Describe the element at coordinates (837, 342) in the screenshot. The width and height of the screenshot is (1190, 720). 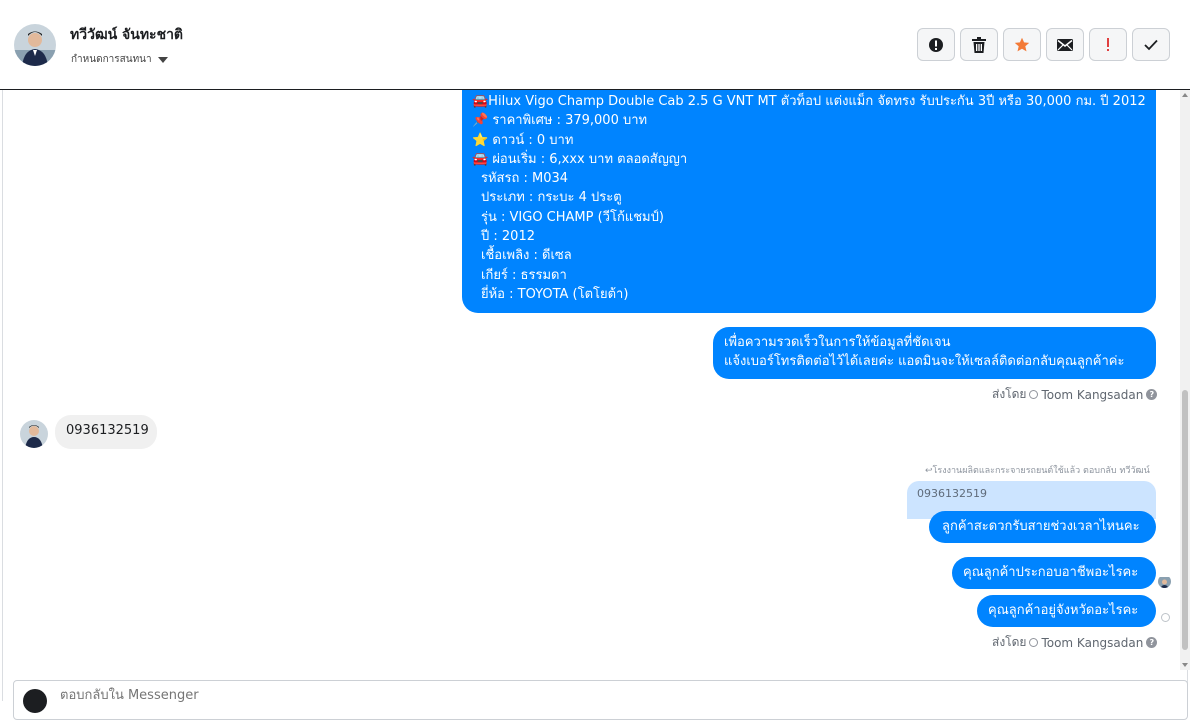
I see `request-line-1: เพื่อความรวดเร็วในการให้ข้อมูลที่ชัดเจน` at that location.